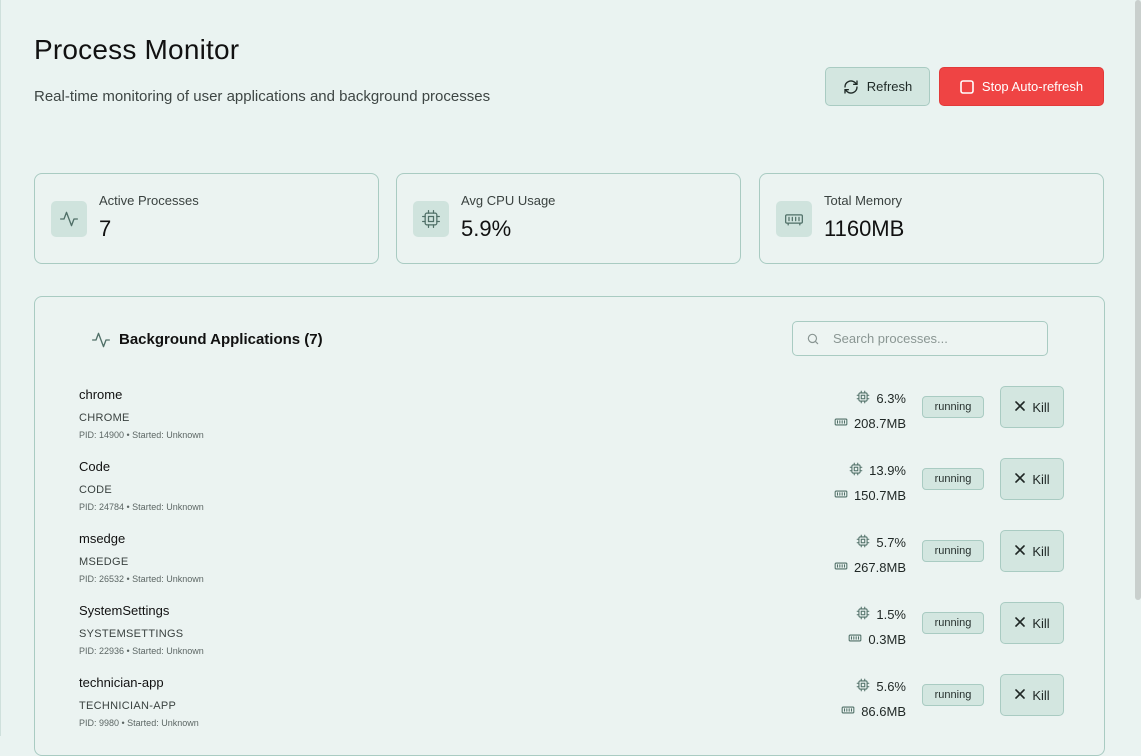 The image size is (1141, 756). Describe the element at coordinates (486, 228) in the screenshot. I see `stat-value: 5.9%` at that location.